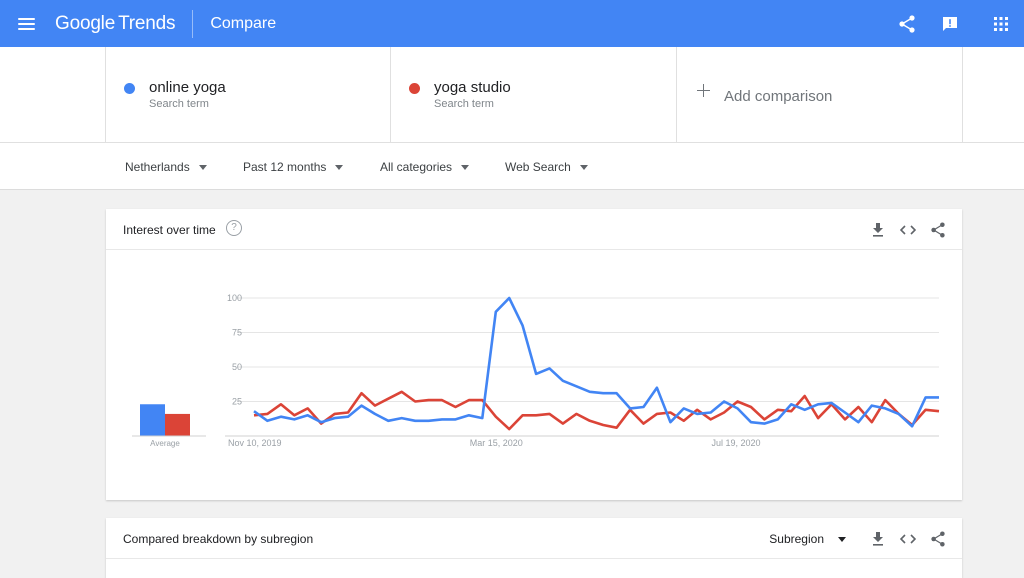 The width and height of the screenshot is (1024, 578). Describe the element at coordinates (187, 87) in the screenshot. I see `term-name: online yoga` at that location.